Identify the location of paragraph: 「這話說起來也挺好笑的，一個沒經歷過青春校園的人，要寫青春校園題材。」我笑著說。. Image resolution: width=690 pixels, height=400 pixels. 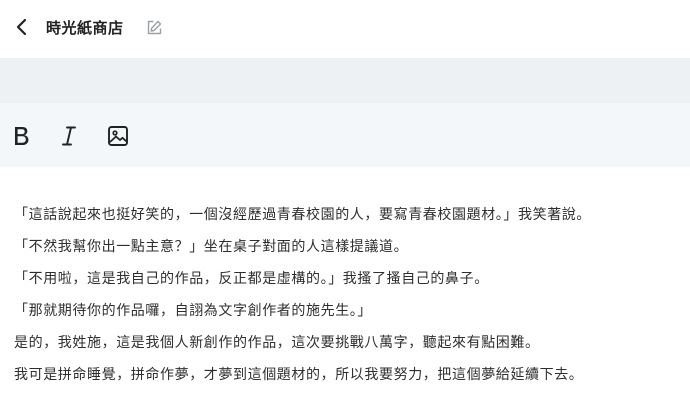
(302, 215).